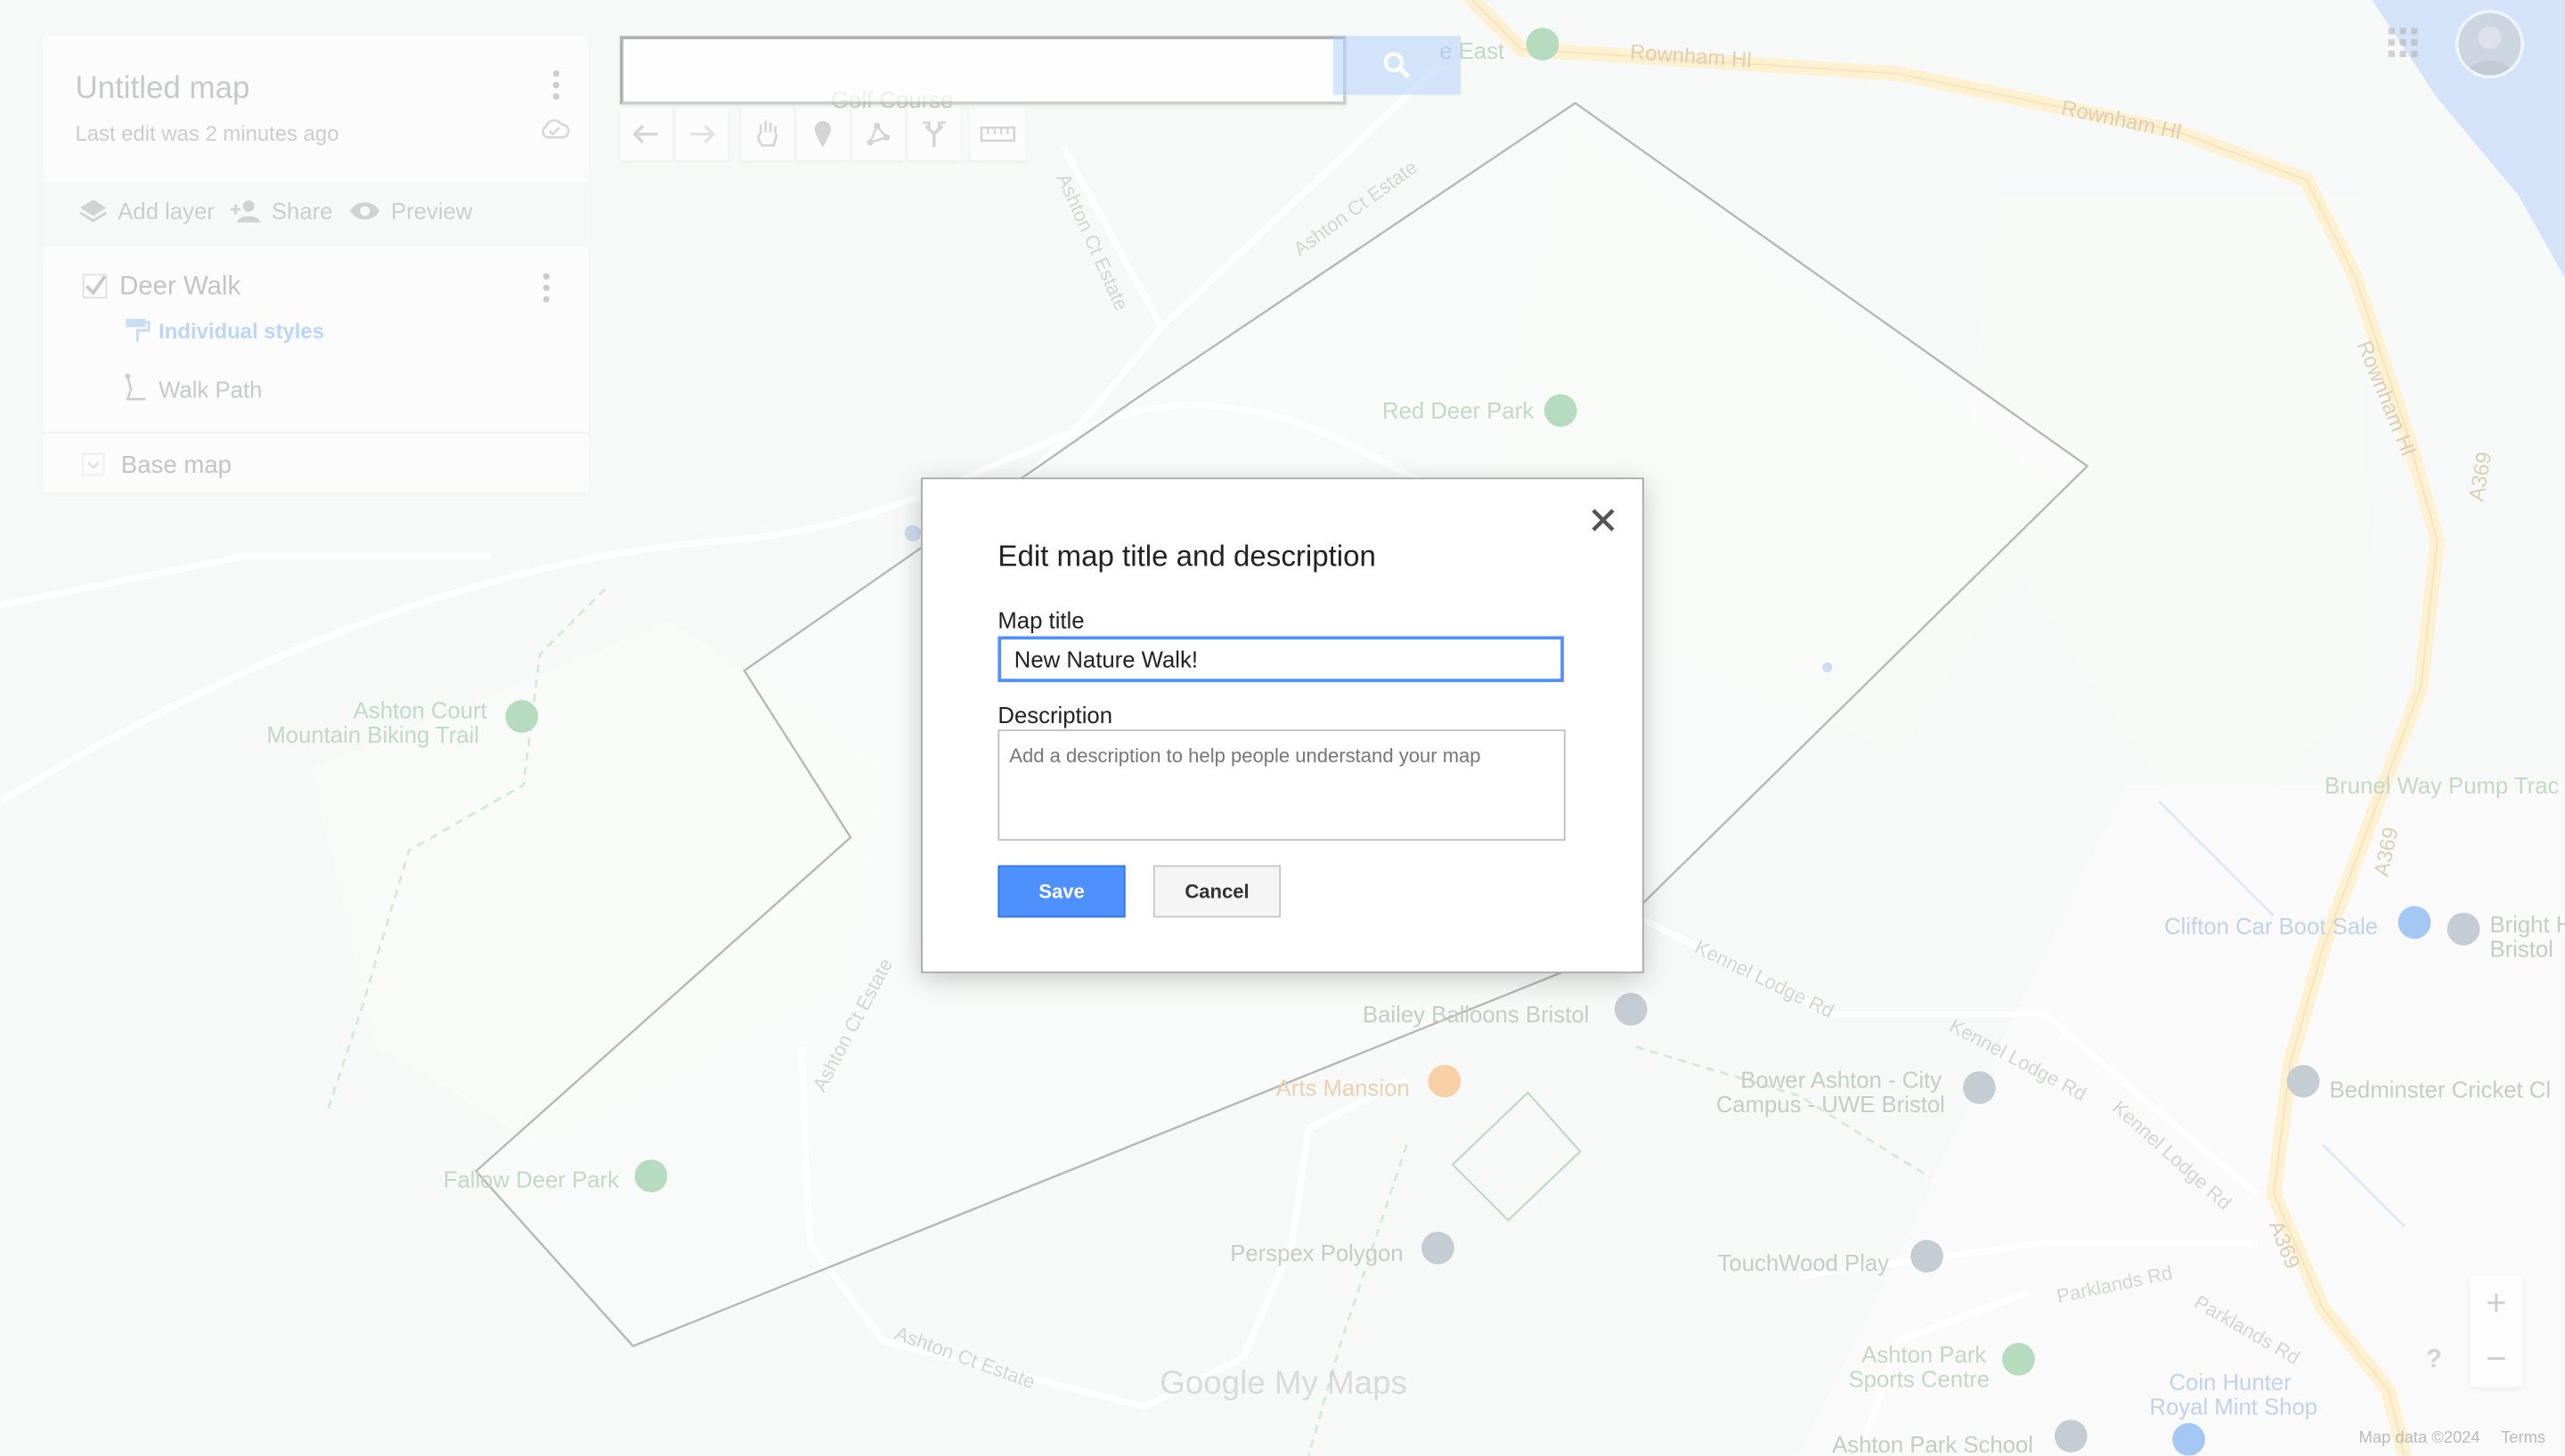  What do you see at coordinates (1217, 891) in the screenshot?
I see `cancel-button: Cancel` at bounding box center [1217, 891].